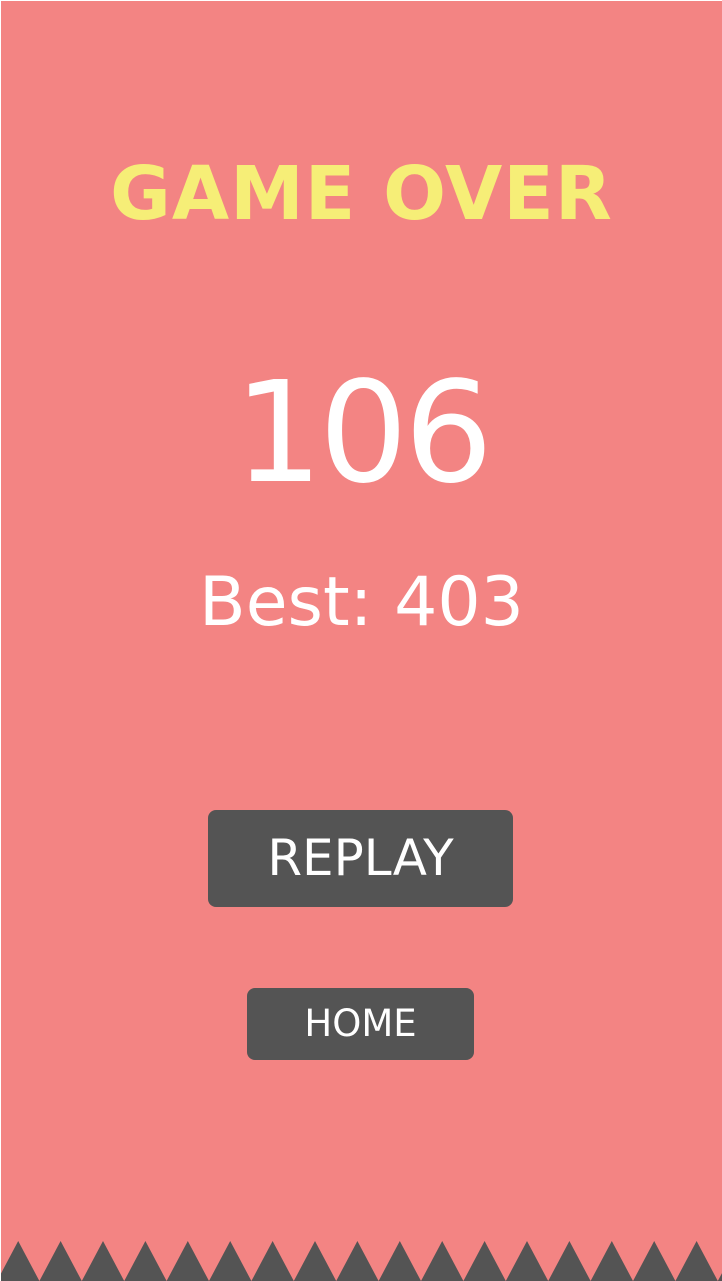 This screenshot has height=1281, width=722. Describe the element at coordinates (360, 858) in the screenshot. I see `replay-button: REPLAY` at that location.